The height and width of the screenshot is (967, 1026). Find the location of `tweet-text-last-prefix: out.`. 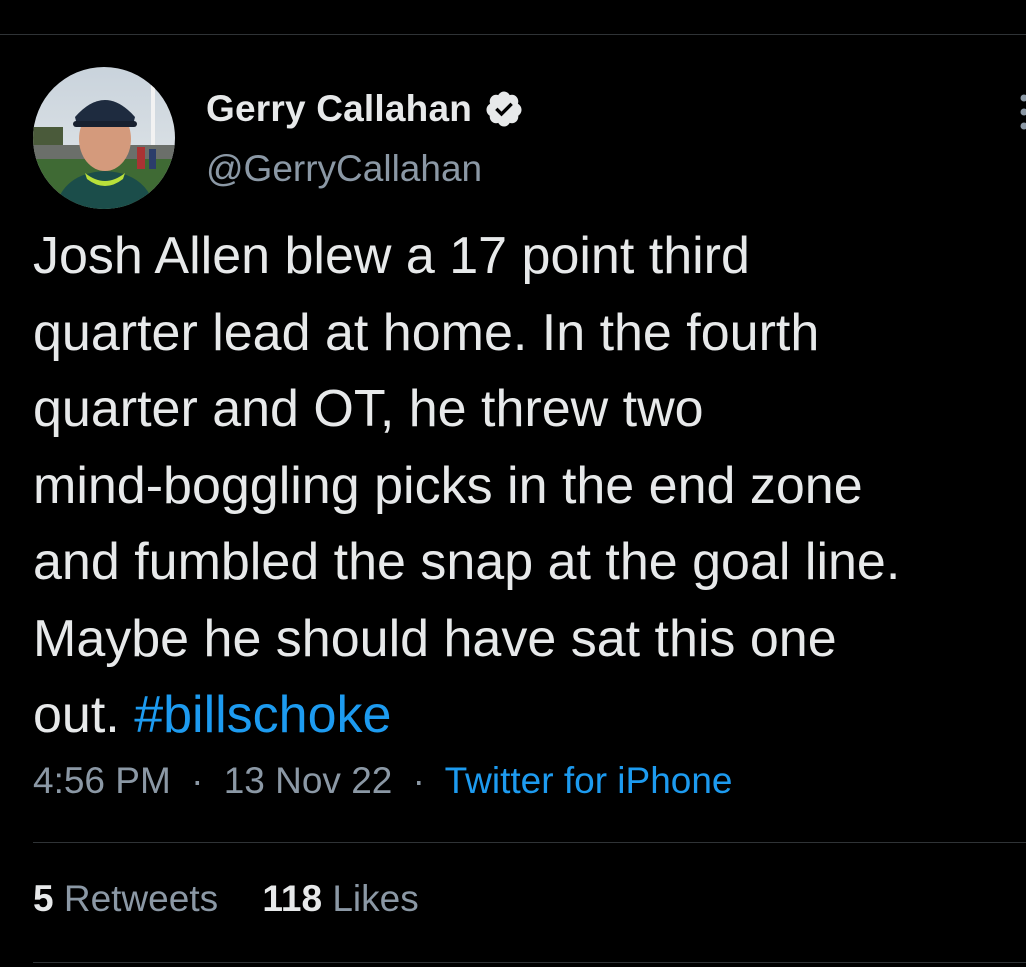

tweet-text-last-prefix: out. is located at coordinates (84, 715).